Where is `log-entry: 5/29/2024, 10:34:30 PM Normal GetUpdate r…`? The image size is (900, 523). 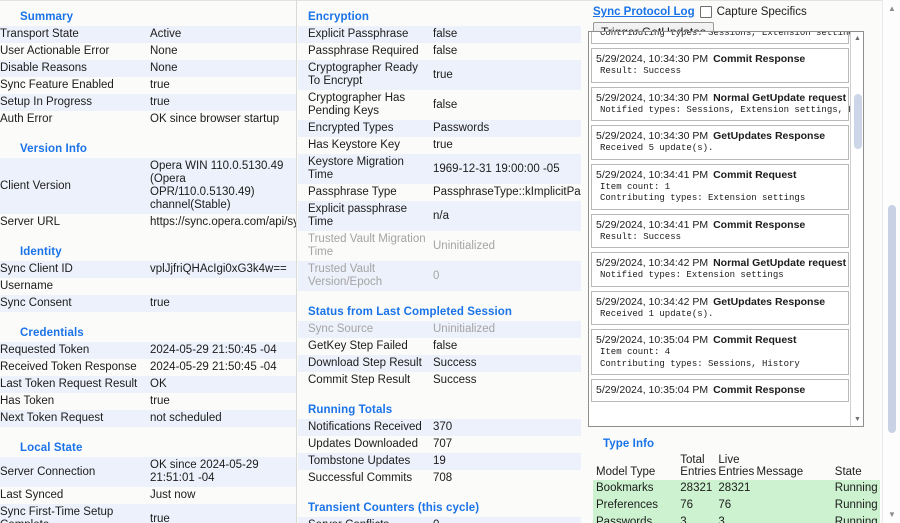
log-entry: 5/29/2024, 10:34:30 PM Normal GetUpdate r… is located at coordinates (727, 103).